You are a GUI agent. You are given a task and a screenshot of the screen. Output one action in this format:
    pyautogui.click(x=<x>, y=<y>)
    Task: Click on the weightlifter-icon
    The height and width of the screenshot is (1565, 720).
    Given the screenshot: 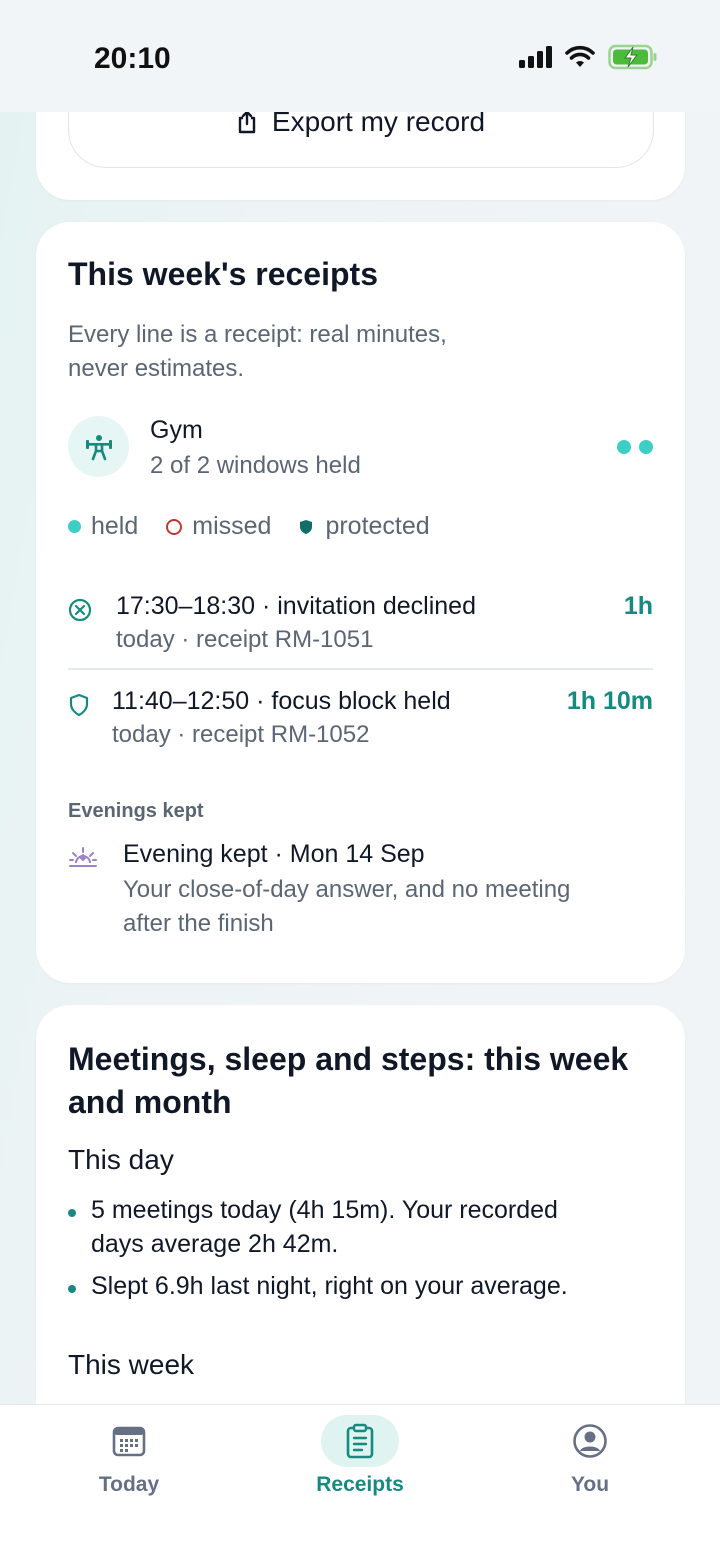 What is the action you would take?
    pyautogui.click(x=98, y=446)
    